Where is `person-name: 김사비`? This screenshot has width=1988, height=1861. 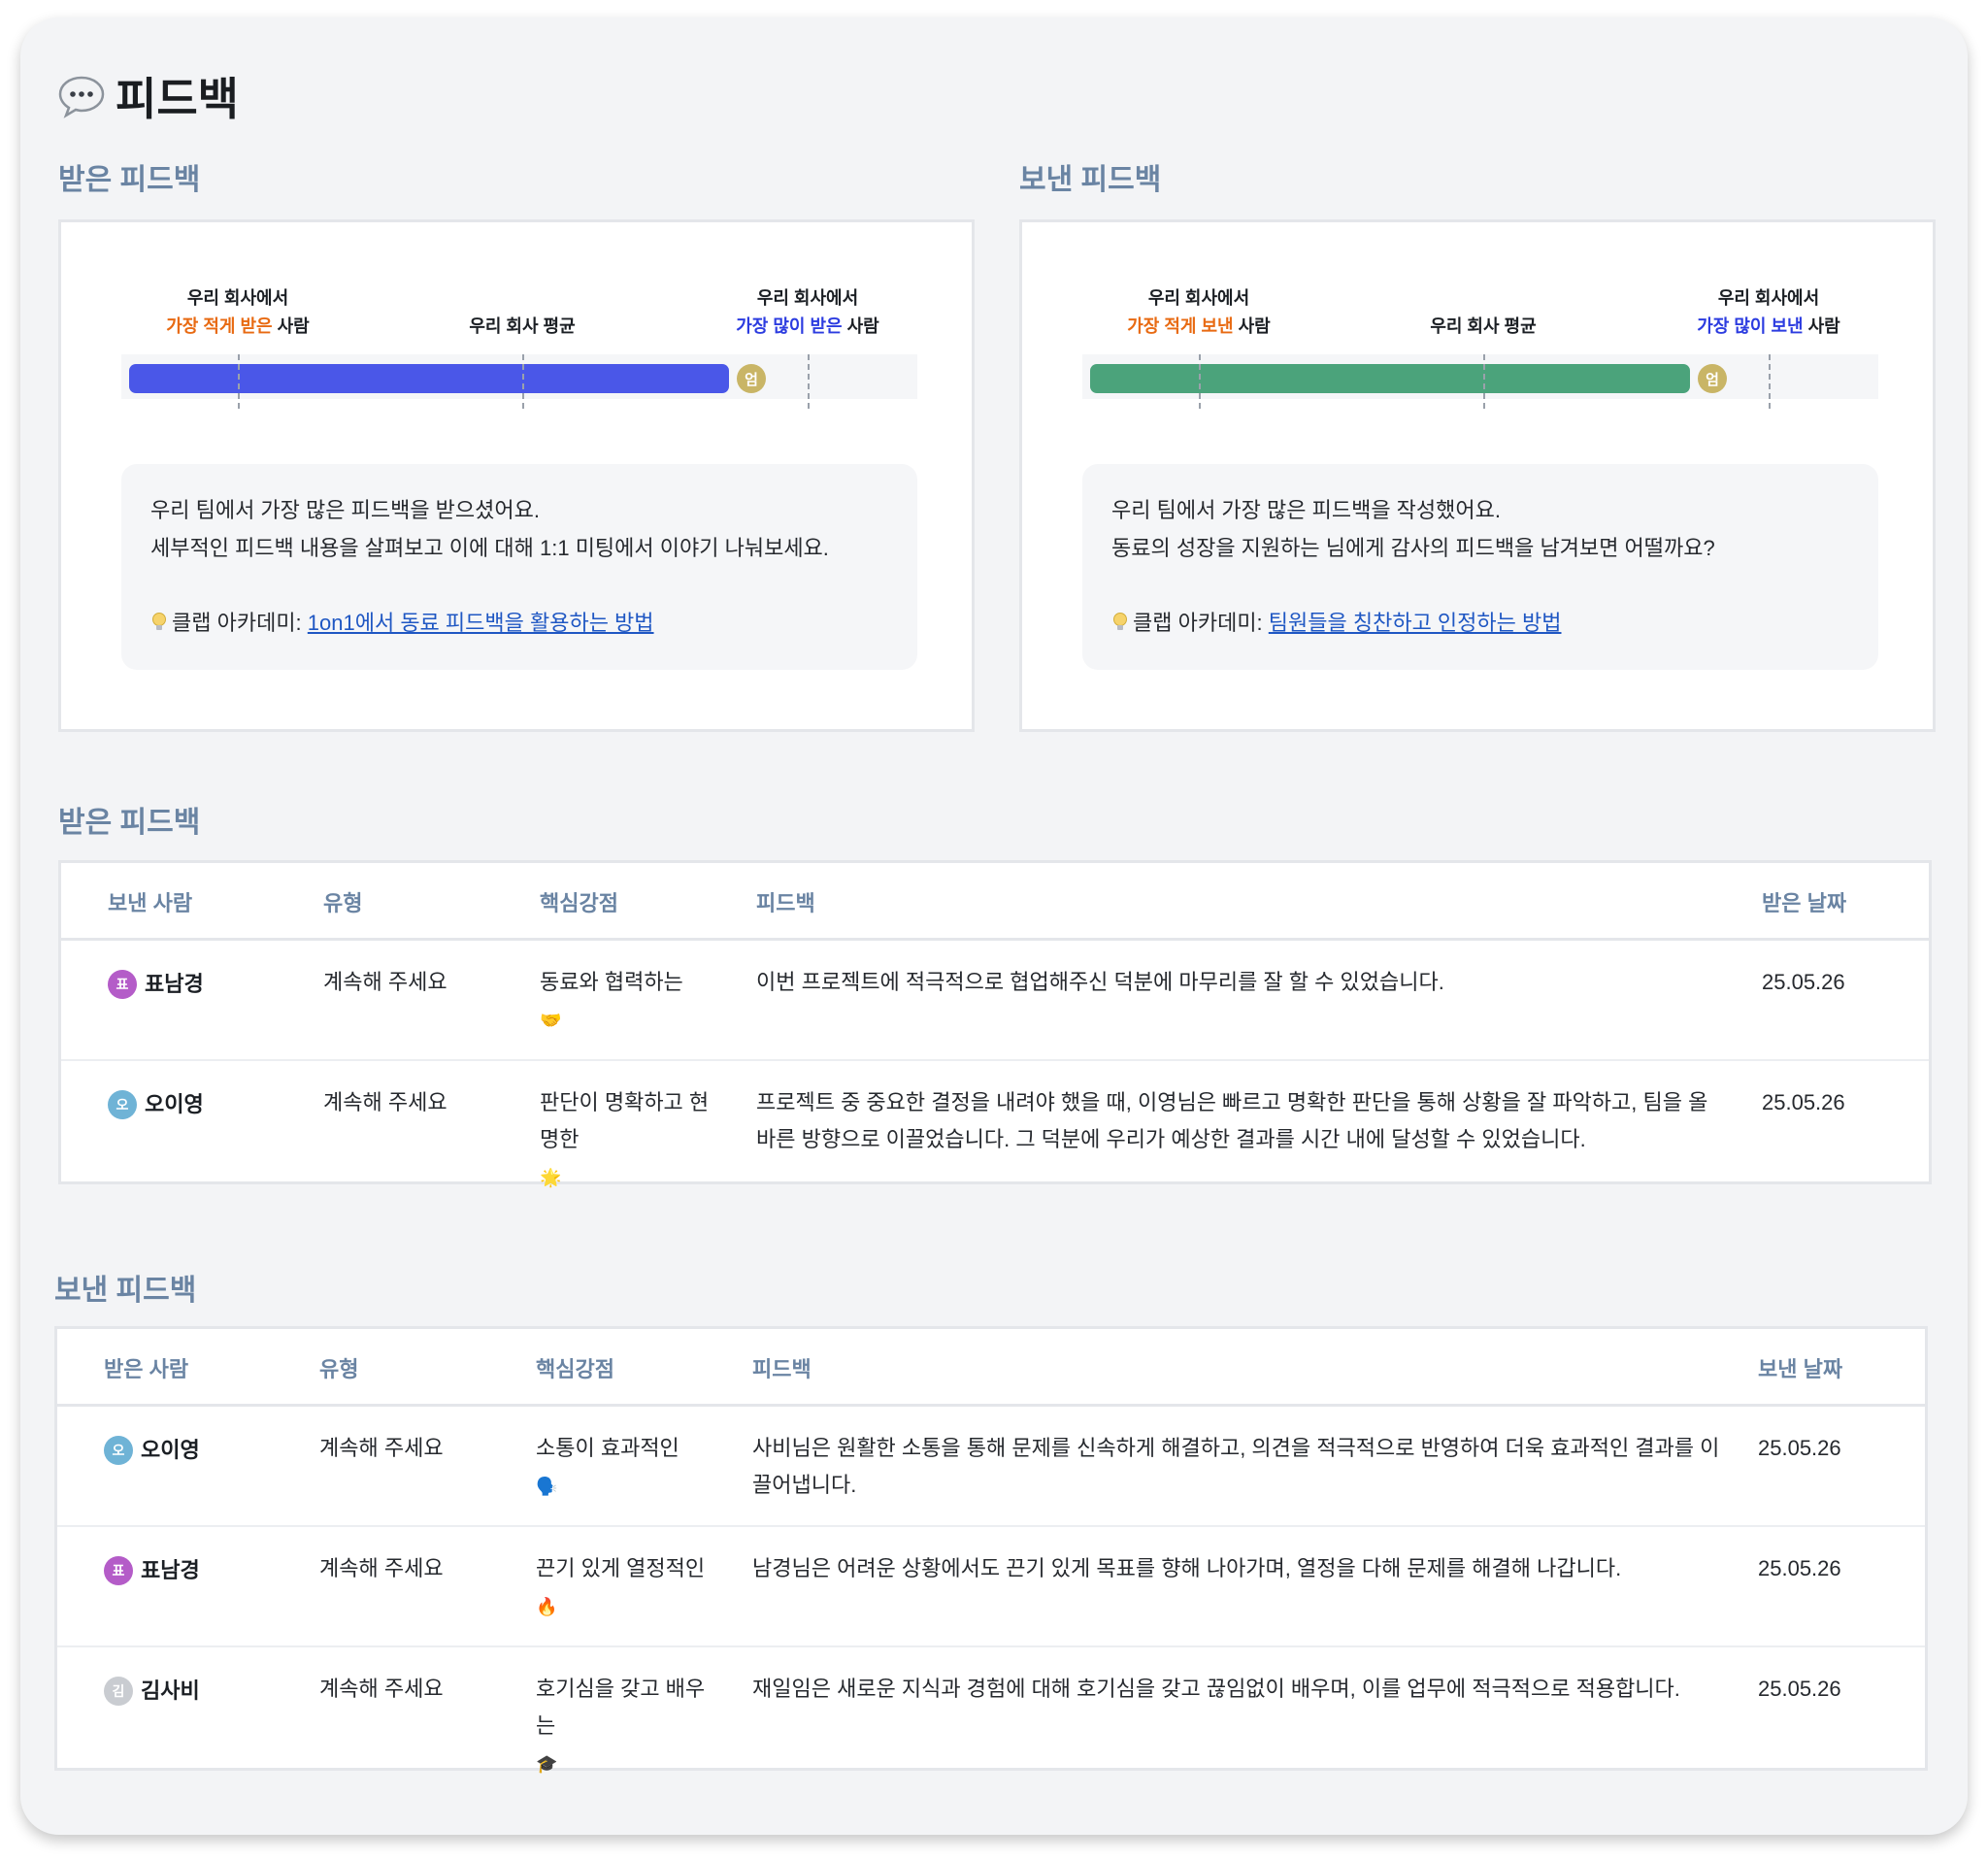
person-name: 김사비 is located at coordinates (170, 1690).